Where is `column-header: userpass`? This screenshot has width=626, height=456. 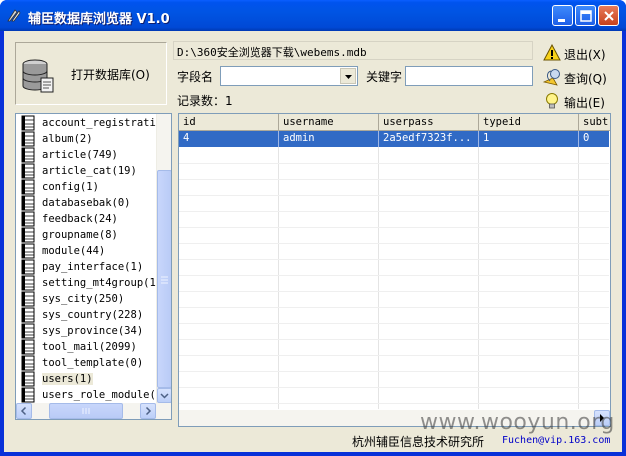 column-header: userpass is located at coordinates (429, 122).